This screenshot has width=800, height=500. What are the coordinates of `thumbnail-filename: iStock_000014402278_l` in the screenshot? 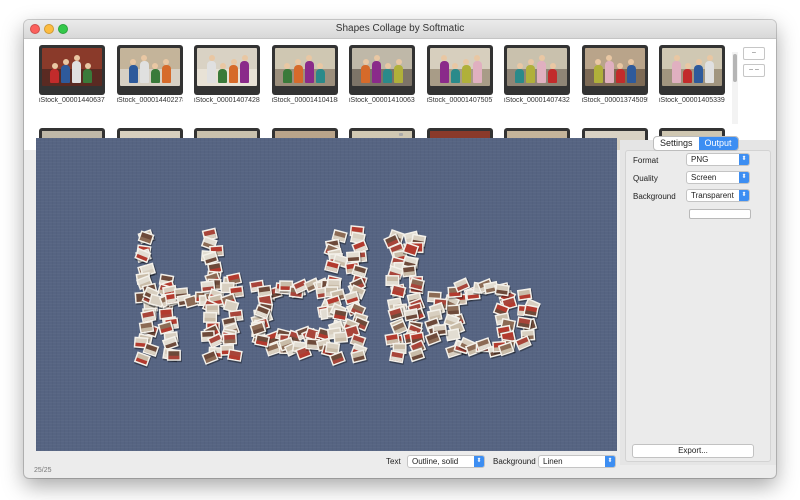 It's located at (149, 100).